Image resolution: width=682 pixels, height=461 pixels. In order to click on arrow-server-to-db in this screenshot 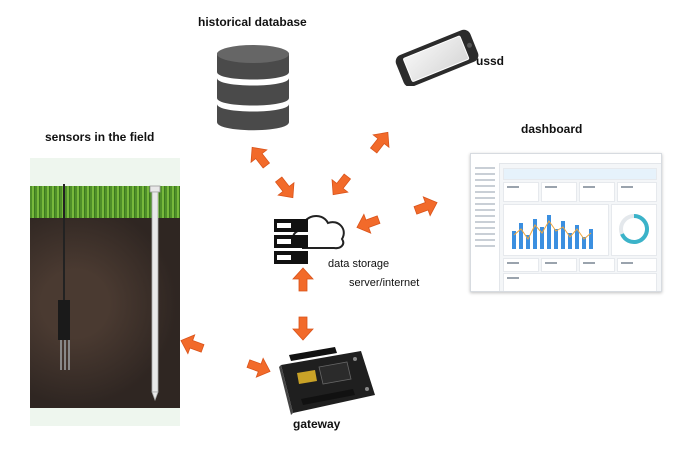, I will do `click(286, 188)`.